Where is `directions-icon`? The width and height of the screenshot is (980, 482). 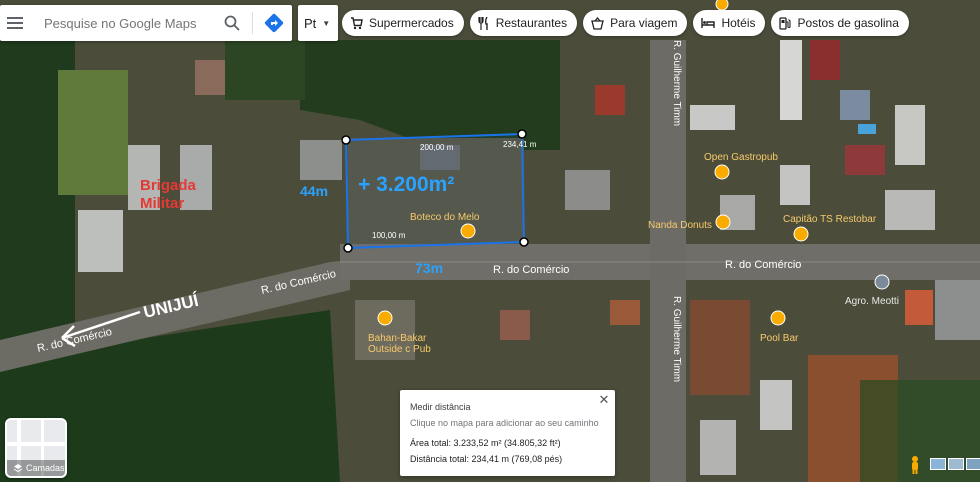 directions-icon is located at coordinates (274, 23).